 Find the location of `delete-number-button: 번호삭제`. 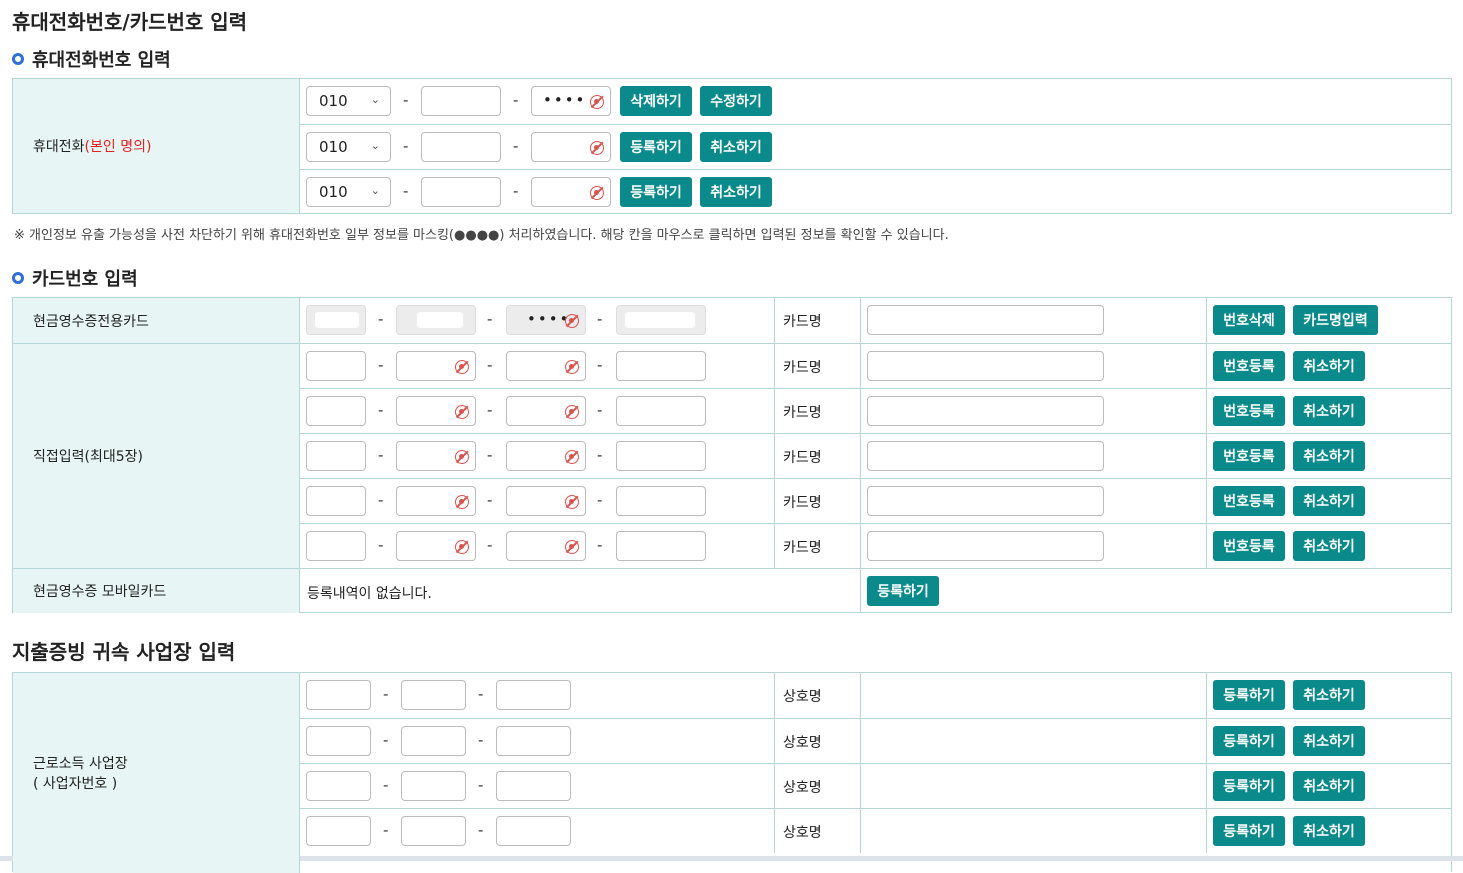

delete-number-button: 번호삭제 is located at coordinates (1249, 320).